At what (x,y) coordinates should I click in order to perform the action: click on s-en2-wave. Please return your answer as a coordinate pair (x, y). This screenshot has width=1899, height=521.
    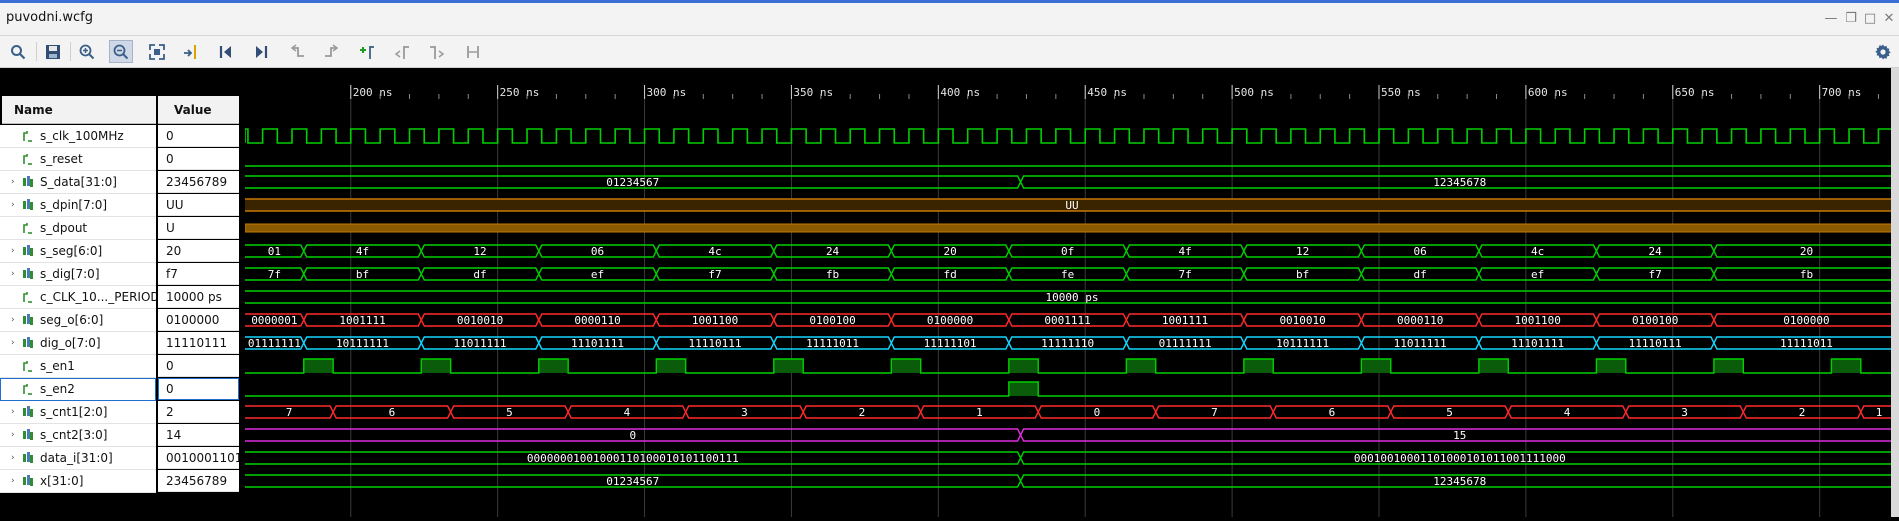
    Looking at the image, I should click on (1072, 389).